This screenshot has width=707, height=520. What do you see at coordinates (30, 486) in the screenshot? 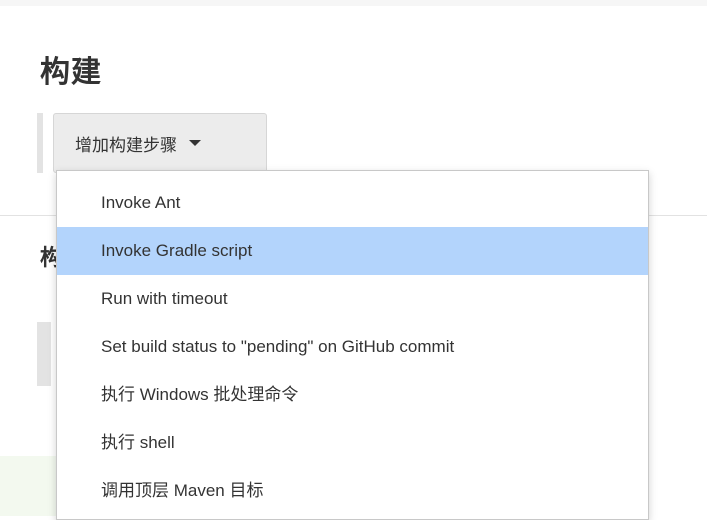
I see `background-panel` at bounding box center [30, 486].